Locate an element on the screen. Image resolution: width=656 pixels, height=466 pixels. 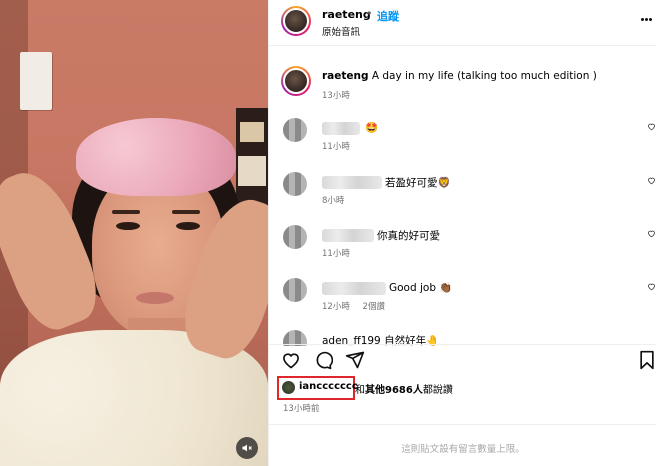
caption-avatar is located at coordinates (296, 81).